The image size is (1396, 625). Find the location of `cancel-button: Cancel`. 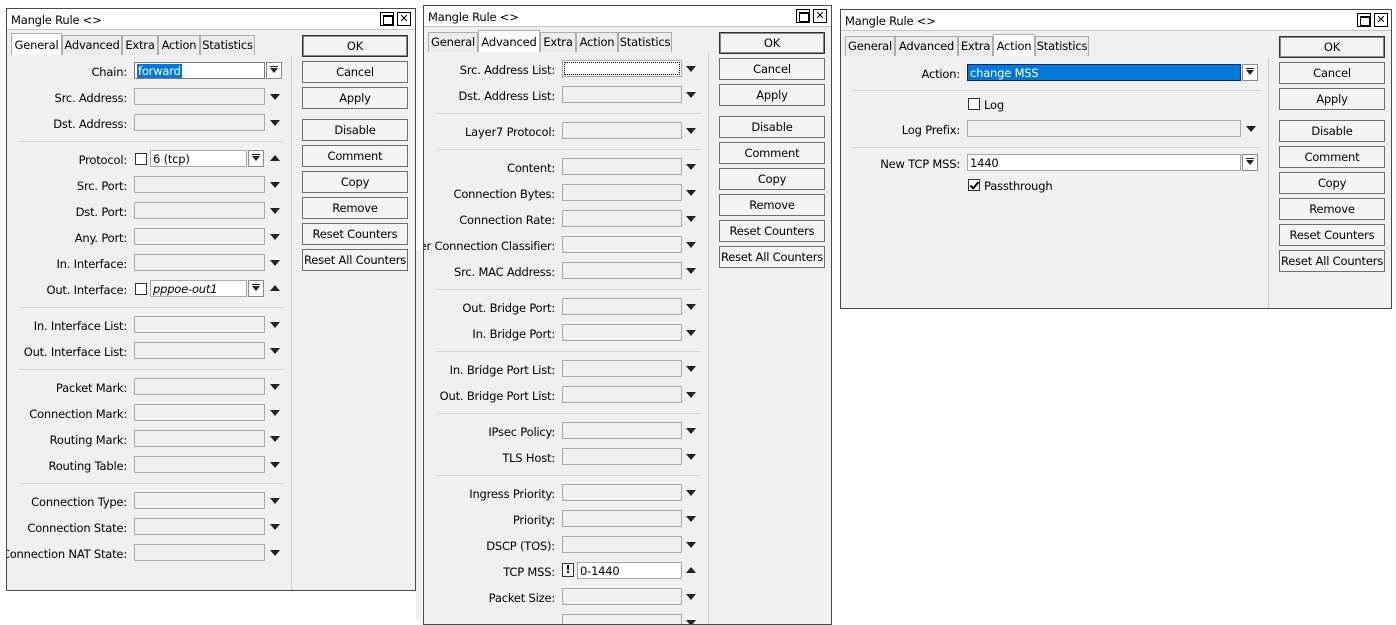

cancel-button: Cancel is located at coordinates (355, 72).